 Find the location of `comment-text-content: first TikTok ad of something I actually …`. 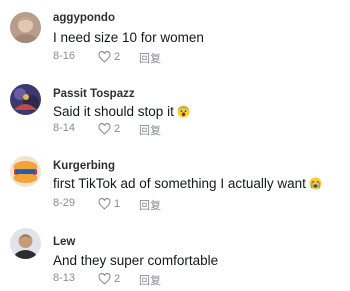

comment-text-content: first TikTok ad of something I actually … is located at coordinates (179, 183).